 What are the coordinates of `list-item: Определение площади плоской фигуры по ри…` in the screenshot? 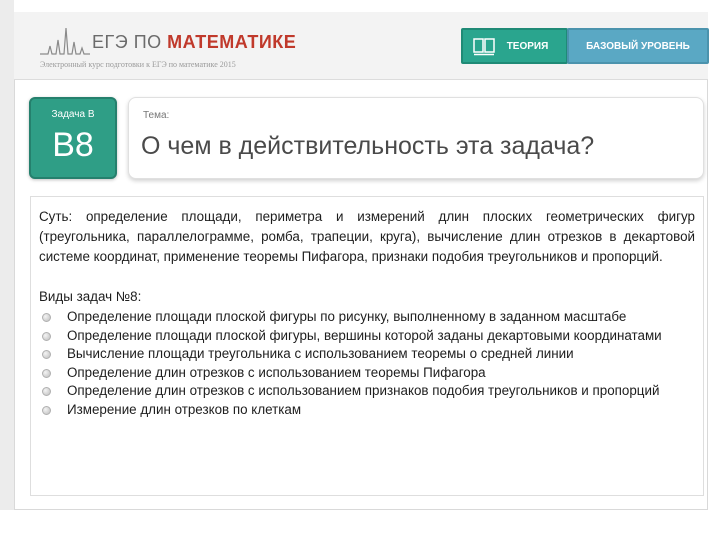 It's located at (367, 317).